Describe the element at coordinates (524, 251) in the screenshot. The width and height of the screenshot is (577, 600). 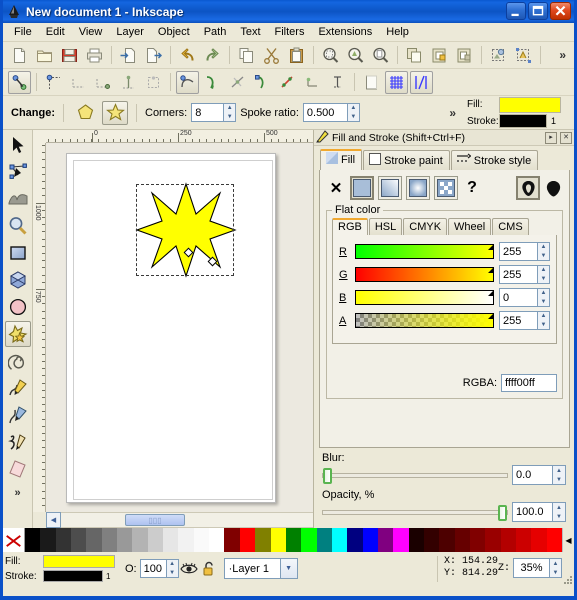
I see `channel-stepper-r: ▲▼` at that location.